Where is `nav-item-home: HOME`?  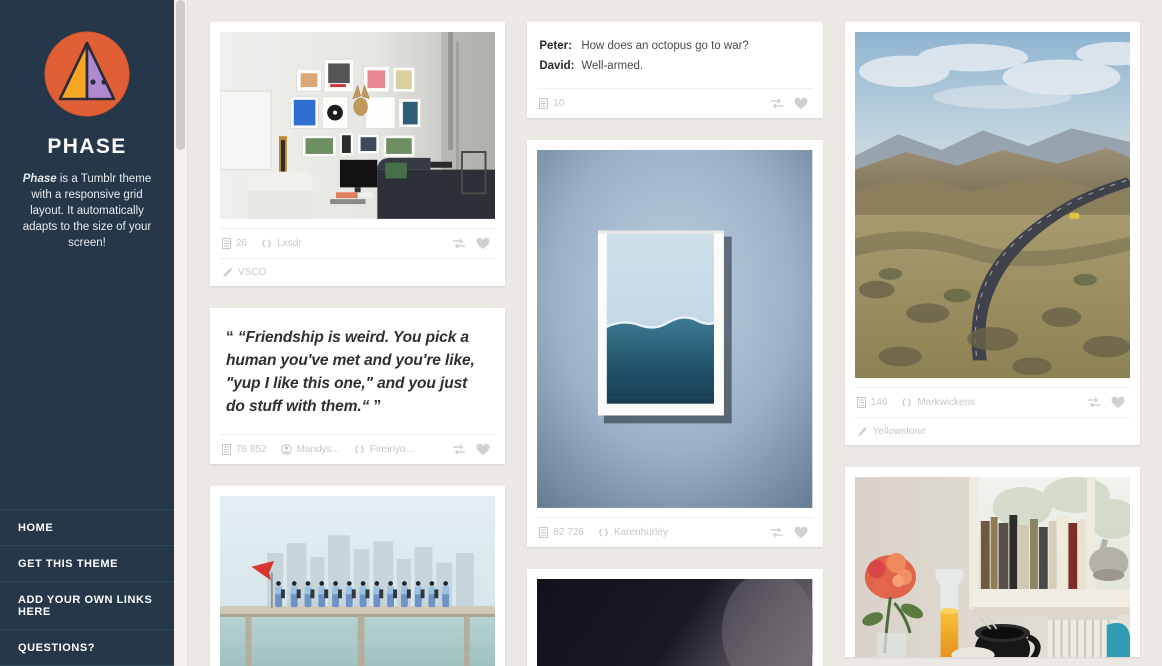
nav-item-home: HOME is located at coordinates (87, 527).